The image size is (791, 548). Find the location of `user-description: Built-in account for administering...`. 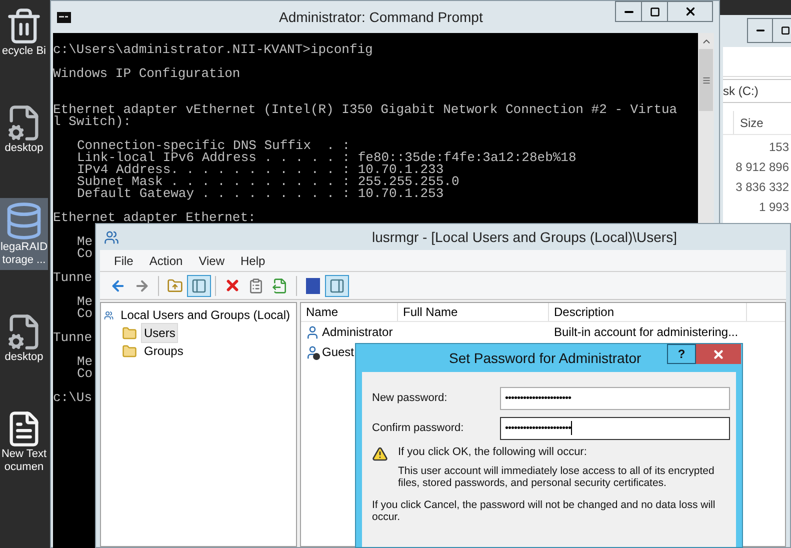

user-description: Built-in account for administering... is located at coordinates (645, 332).